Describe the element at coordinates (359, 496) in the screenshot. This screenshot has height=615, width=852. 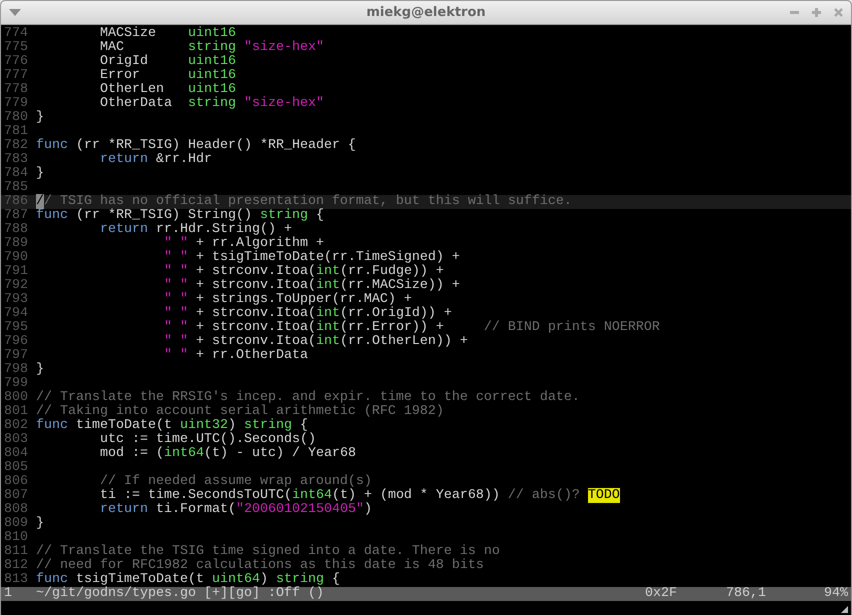
I see `code-line: ti := time.SecondsToUTC(int64(t) + (mod * Year68)) // abs()? TODO` at that location.